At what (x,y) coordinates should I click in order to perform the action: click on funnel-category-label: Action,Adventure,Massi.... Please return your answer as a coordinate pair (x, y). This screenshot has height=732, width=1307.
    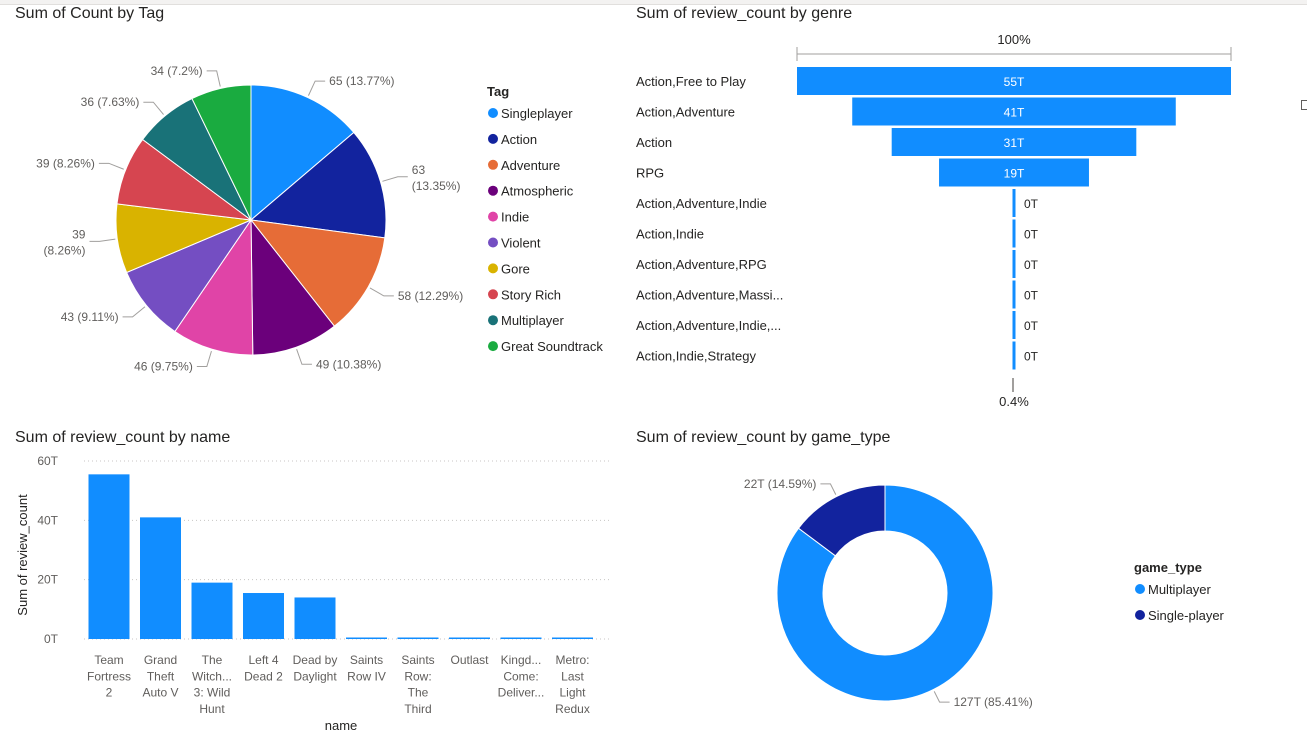
    Looking at the image, I should click on (709, 295).